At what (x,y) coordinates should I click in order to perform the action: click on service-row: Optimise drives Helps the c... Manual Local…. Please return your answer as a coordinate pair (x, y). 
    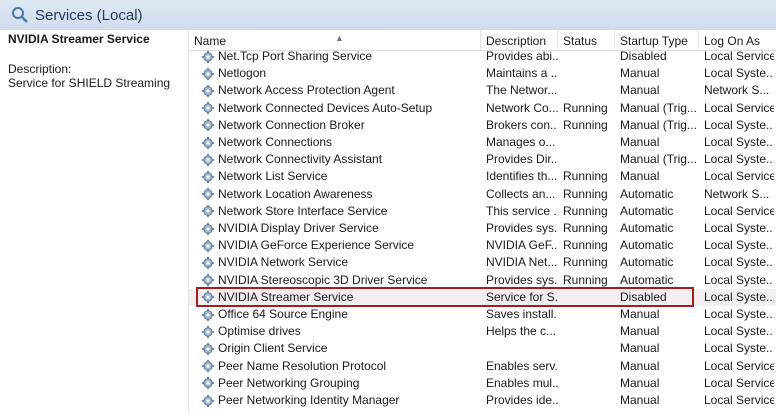
    Looking at the image, I should click on (482, 331).